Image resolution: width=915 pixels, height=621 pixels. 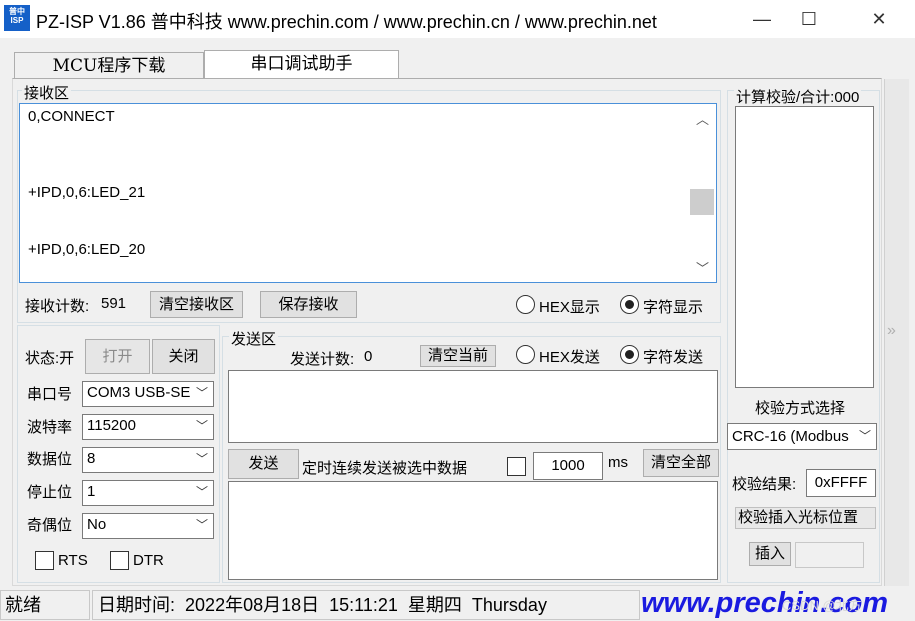 I want to click on clear-all-button: 清空全部, so click(x=681, y=463).